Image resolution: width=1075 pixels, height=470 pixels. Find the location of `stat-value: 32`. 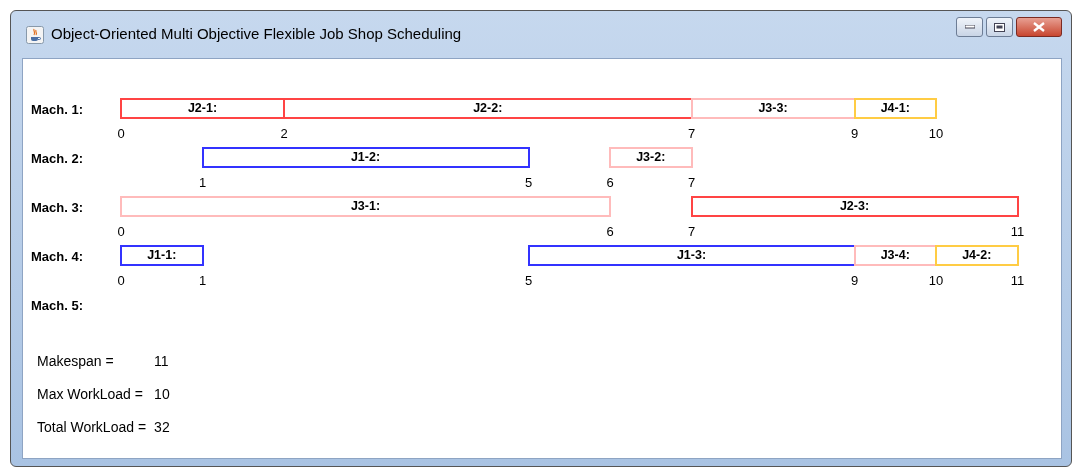

stat-value: 32 is located at coordinates (162, 427).